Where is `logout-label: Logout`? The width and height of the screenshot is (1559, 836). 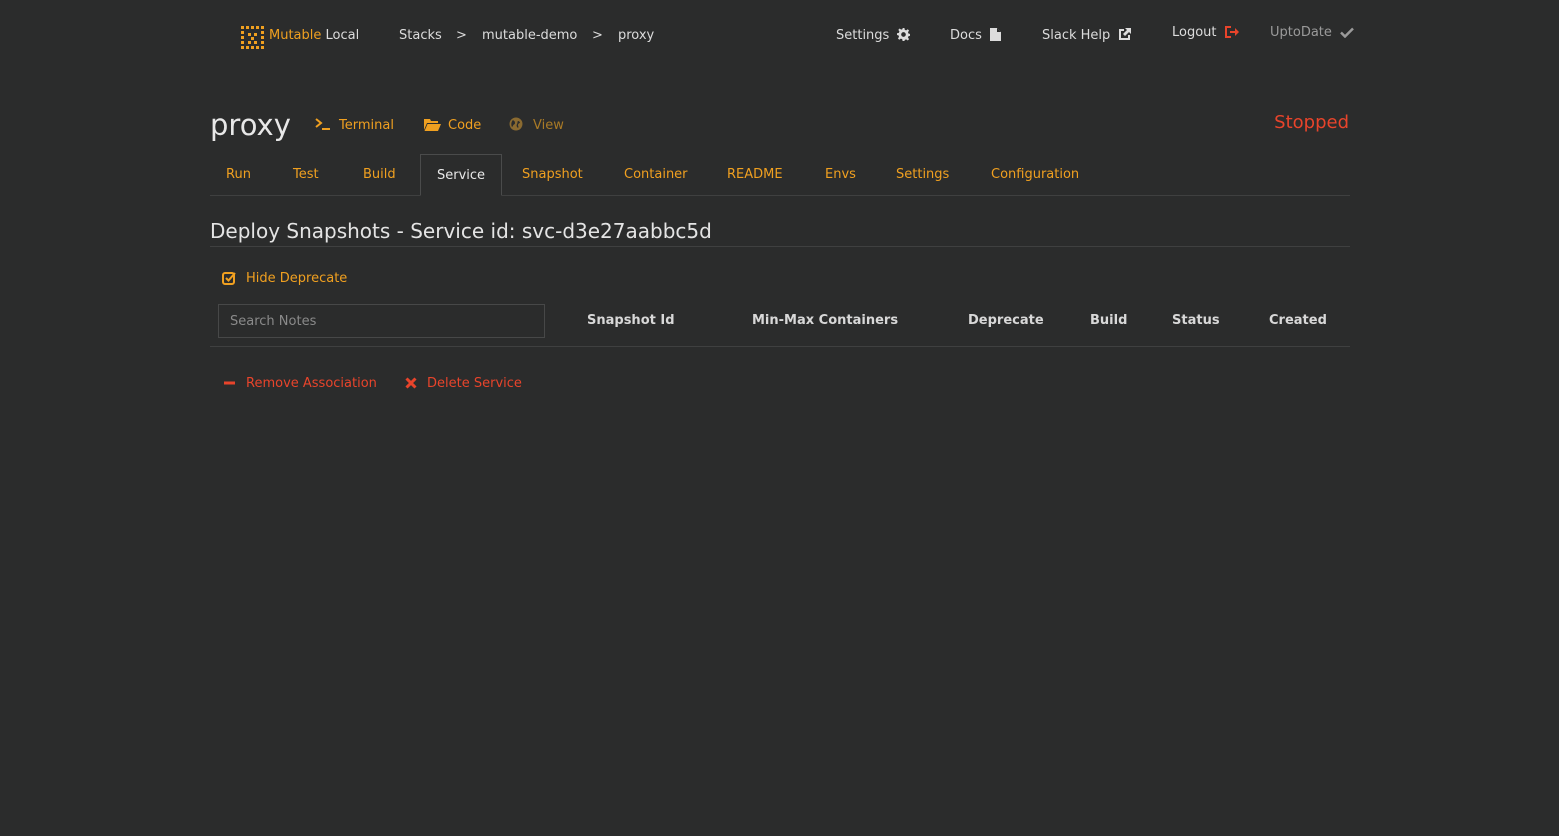
logout-label: Logout is located at coordinates (1194, 32).